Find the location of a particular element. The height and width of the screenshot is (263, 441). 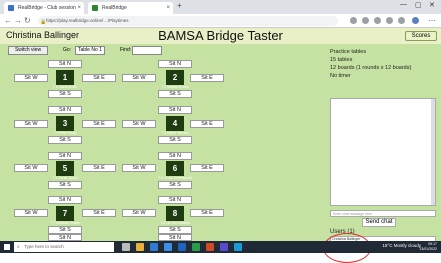

scores-button: Scores is located at coordinates (421, 36).